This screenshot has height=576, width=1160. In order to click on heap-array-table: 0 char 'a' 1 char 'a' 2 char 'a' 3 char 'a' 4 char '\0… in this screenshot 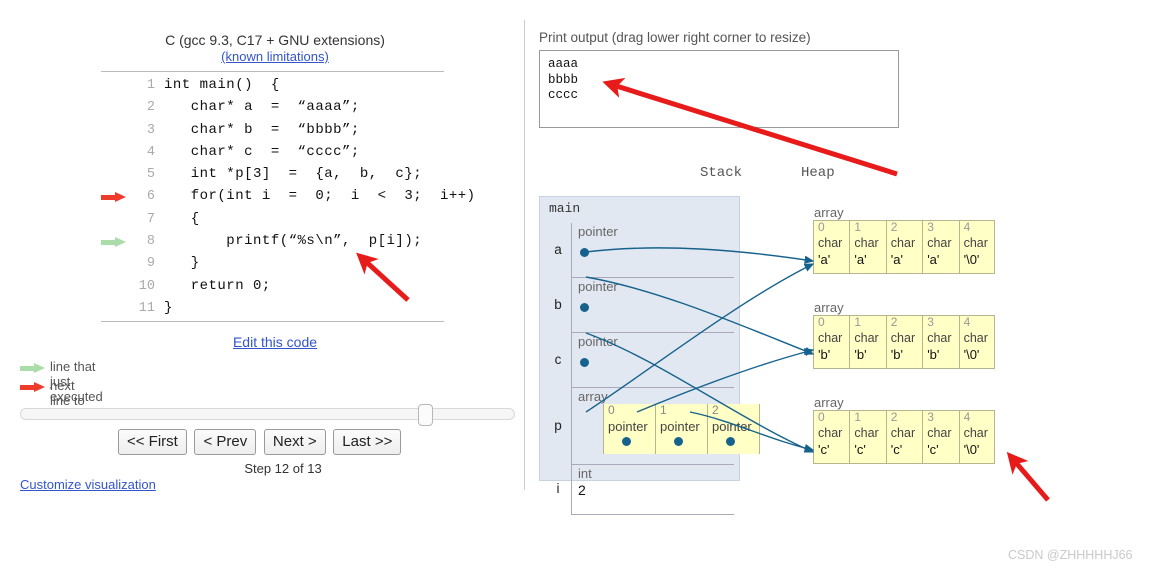, I will do `click(904, 247)`.